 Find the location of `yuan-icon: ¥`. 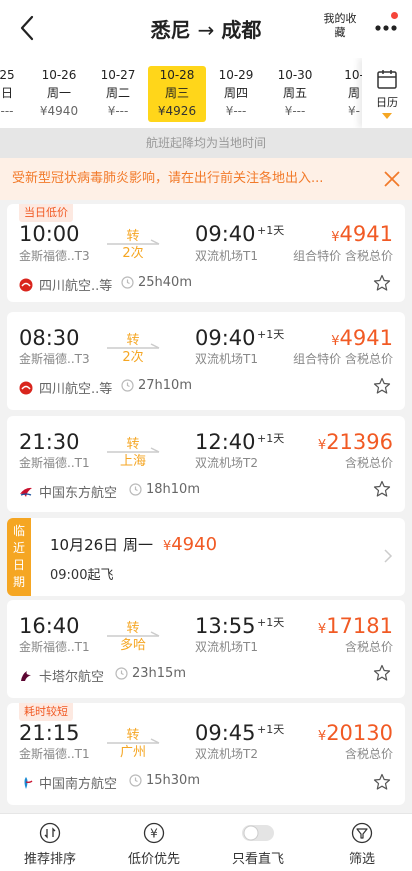

yuan-icon: ¥ is located at coordinates (154, 833).